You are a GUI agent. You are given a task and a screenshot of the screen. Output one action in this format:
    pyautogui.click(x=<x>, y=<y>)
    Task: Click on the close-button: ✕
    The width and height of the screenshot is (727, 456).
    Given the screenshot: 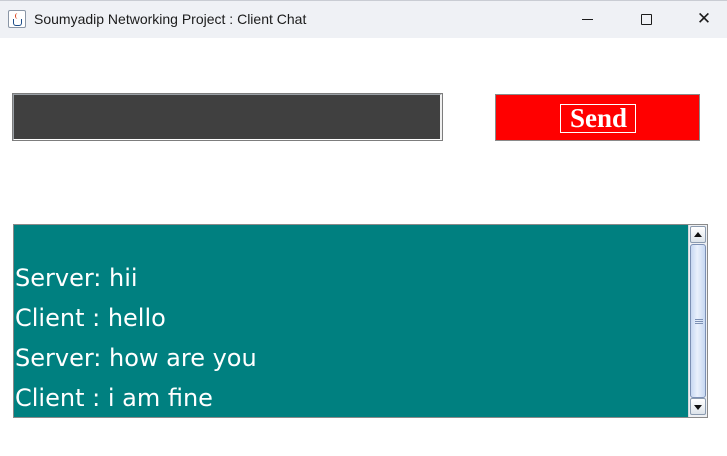 What is the action you would take?
    pyautogui.click(x=704, y=19)
    